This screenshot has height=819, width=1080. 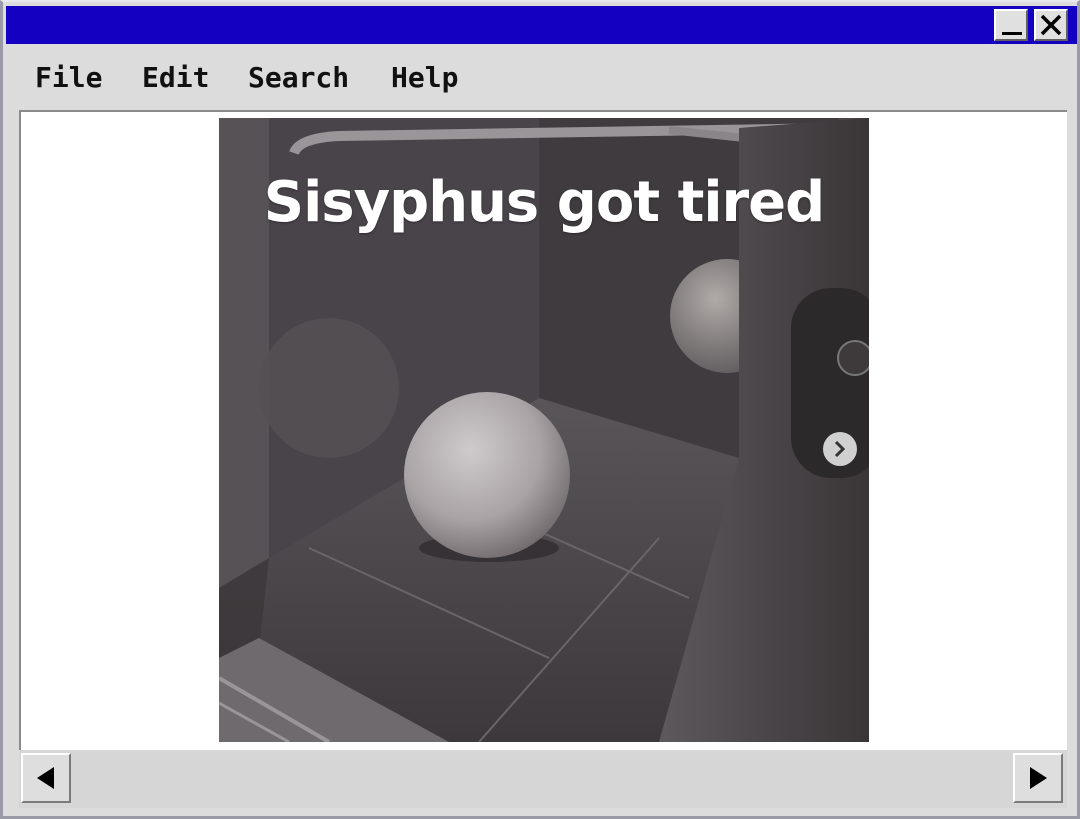 I want to click on menu-search: Search, so click(x=298, y=77).